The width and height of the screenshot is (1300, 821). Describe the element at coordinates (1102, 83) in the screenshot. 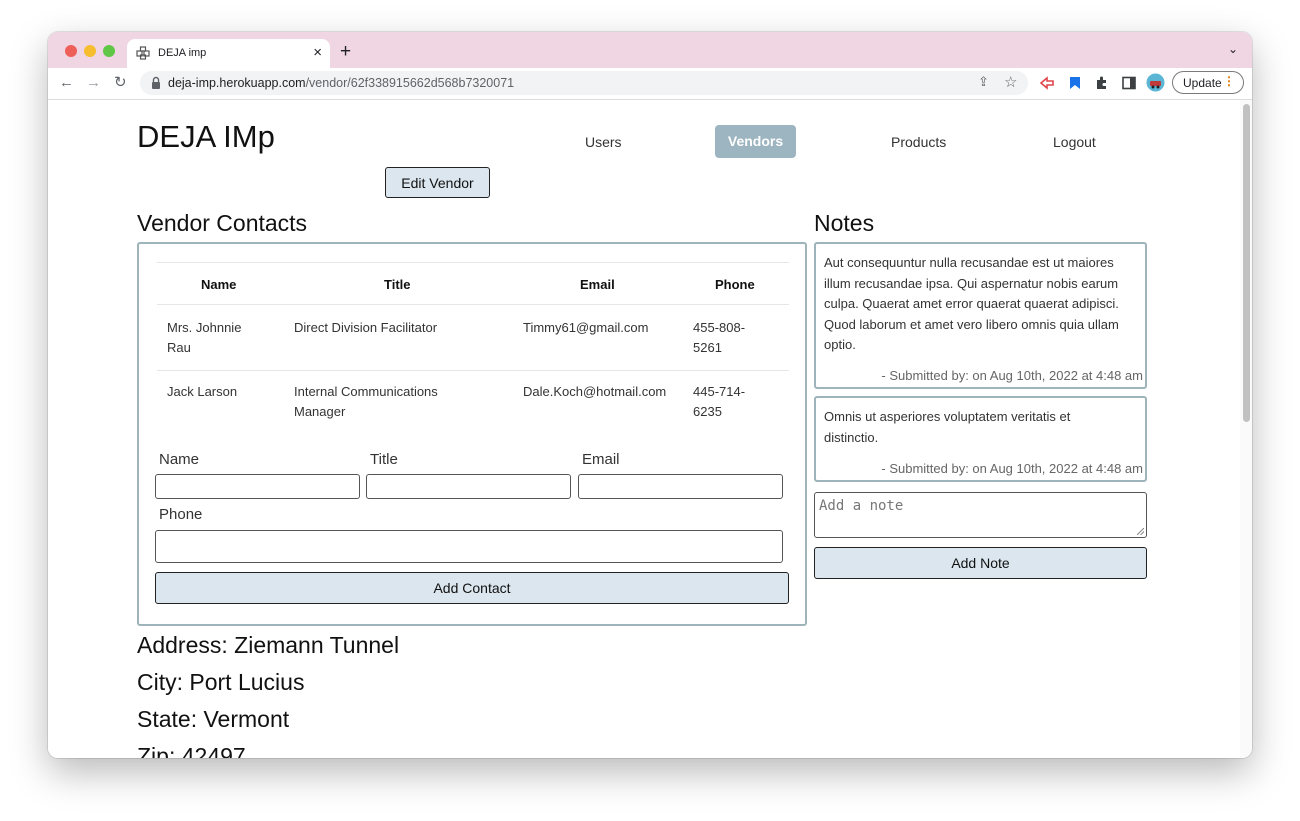

I see `extensions-puzzle-icon` at that location.